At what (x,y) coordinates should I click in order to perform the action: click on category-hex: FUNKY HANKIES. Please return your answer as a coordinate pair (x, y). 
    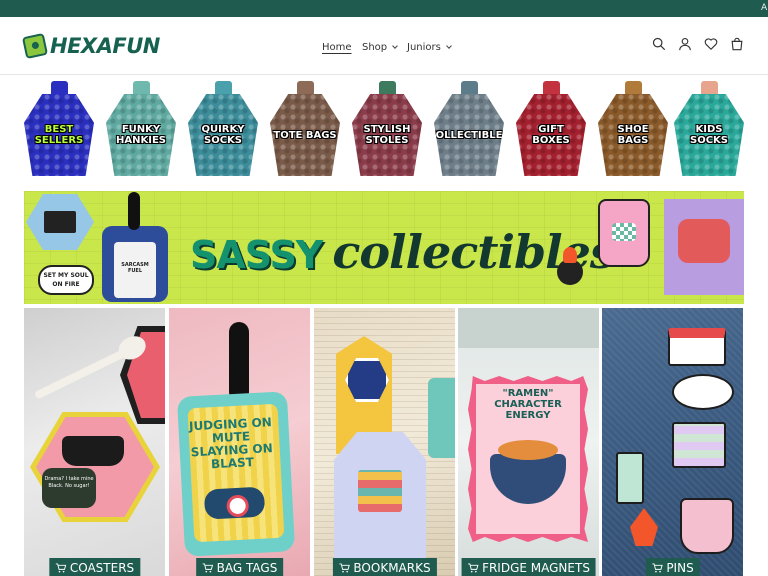
    Looking at the image, I should click on (141, 135).